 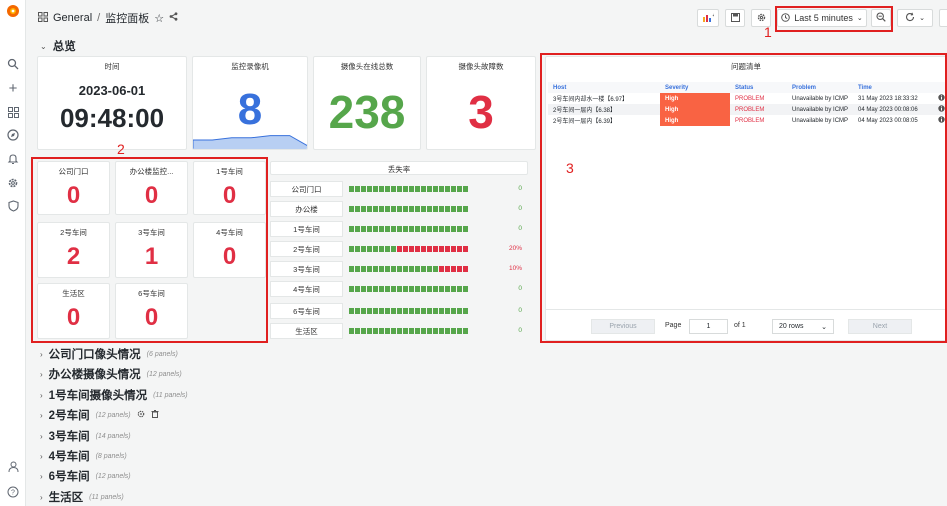 I want to click on help-icon: ?, so click(x=13, y=492).